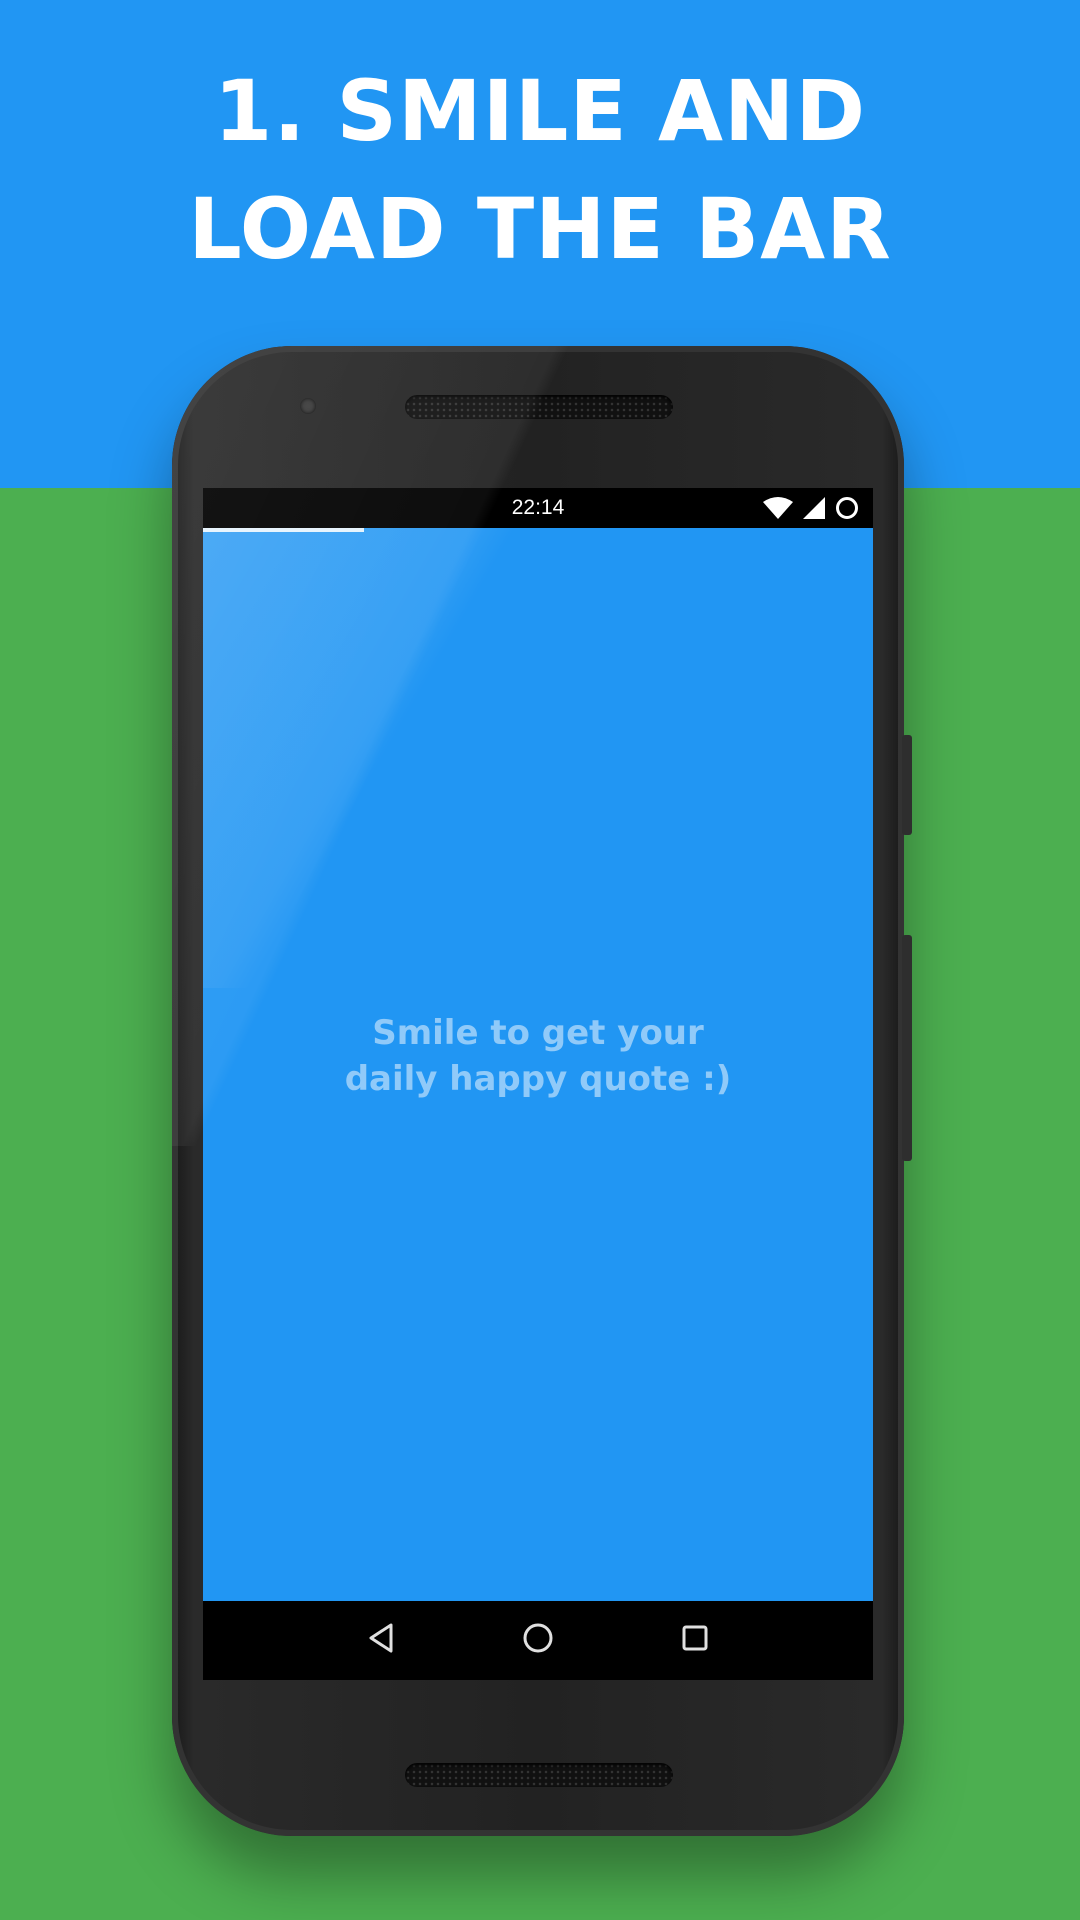 Image resolution: width=1080 pixels, height=1920 pixels. Describe the element at coordinates (907, 1048) in the screenshot. I see `volume-button` at that location.